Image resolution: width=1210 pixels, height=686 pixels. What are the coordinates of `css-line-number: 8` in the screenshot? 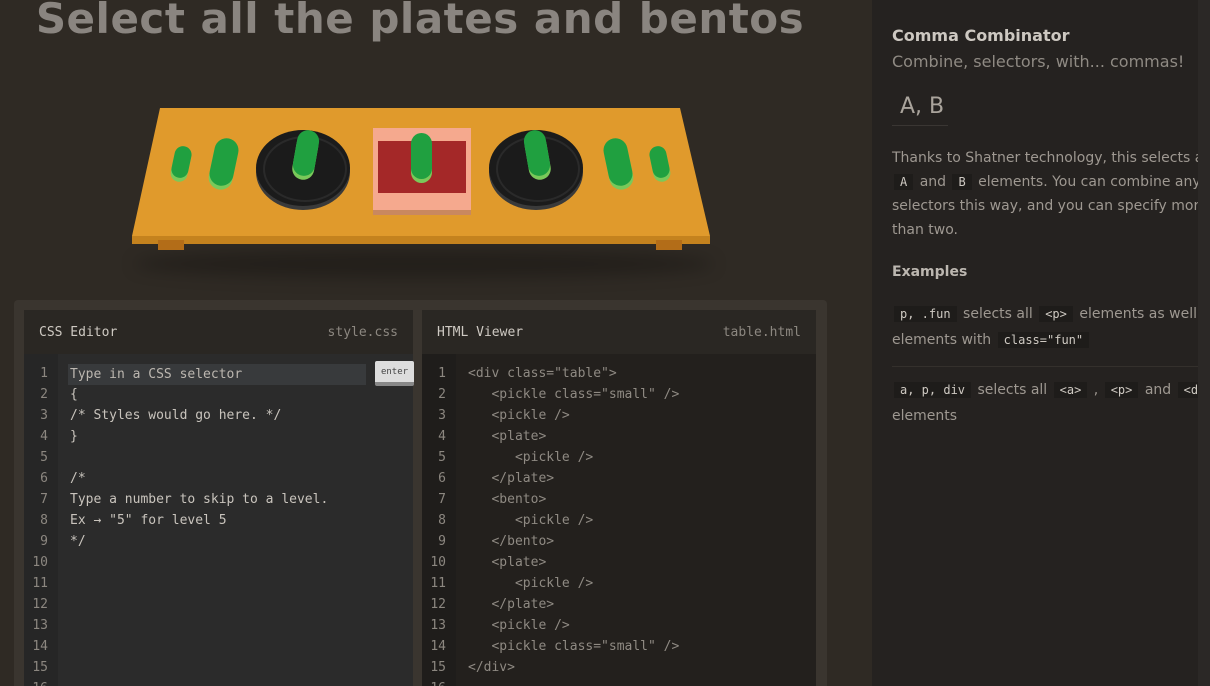 It's located at (44, 520).